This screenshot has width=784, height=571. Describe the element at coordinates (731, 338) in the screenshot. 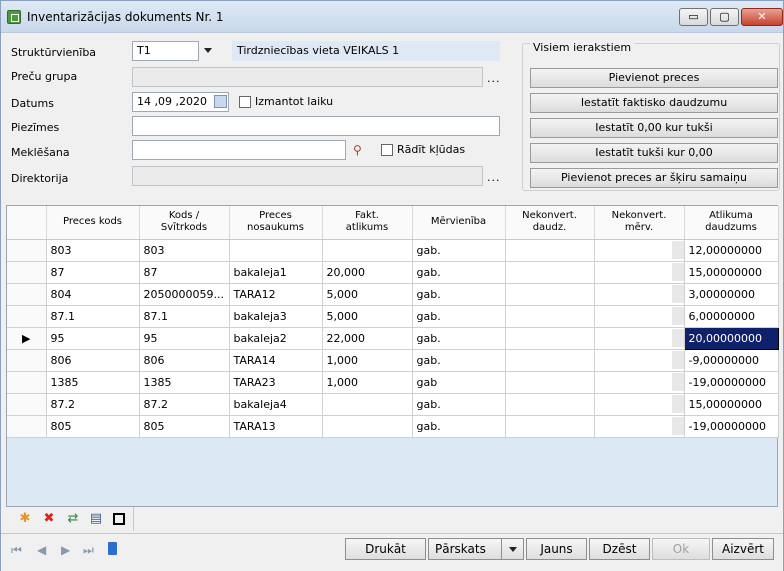

I see `cell-atlikuma-daudzums: 20,00000000` at that location.